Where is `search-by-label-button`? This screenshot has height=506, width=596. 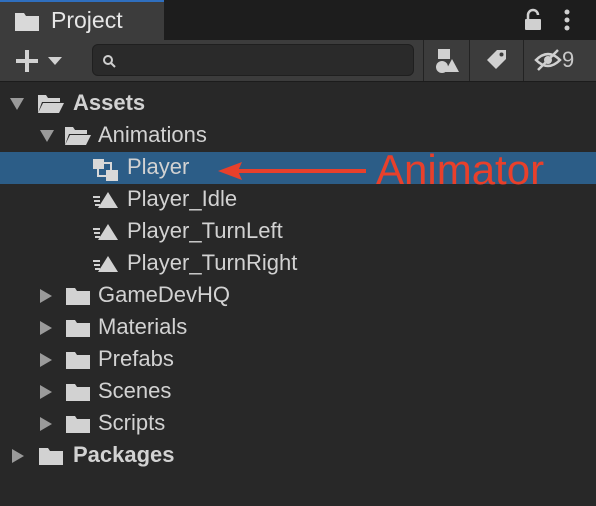 search-by-label-button is located at coordinates (496, 60).